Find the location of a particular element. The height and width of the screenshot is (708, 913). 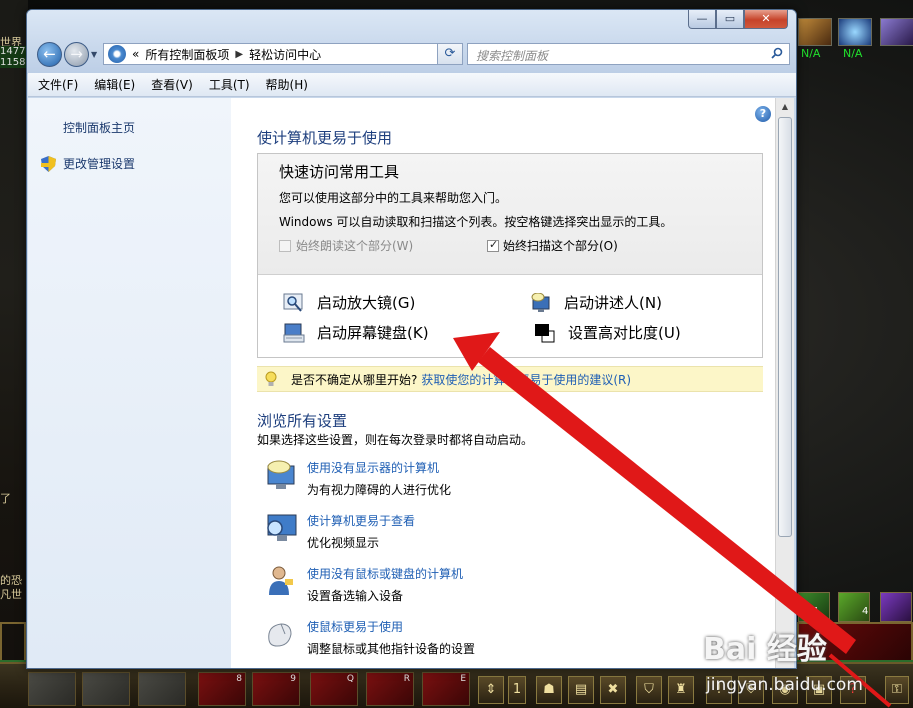

browse-note: 如果选择这些设置，则在每次登录时都将自动启动。 is located at coordinates (395, 440).